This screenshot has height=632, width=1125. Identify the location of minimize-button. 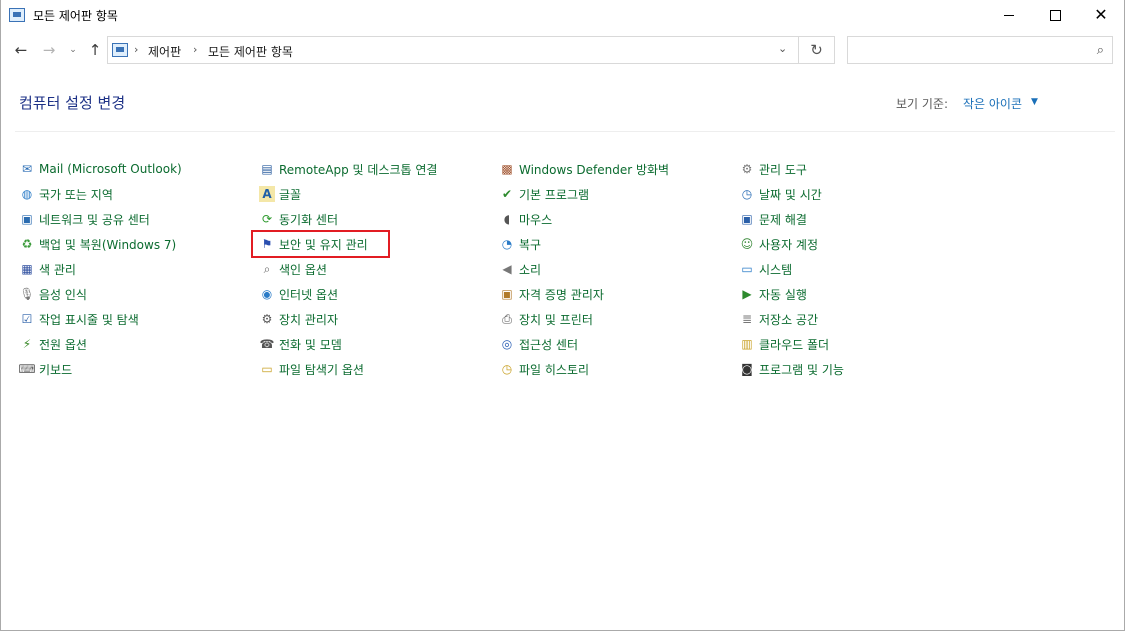
(1009, 15).